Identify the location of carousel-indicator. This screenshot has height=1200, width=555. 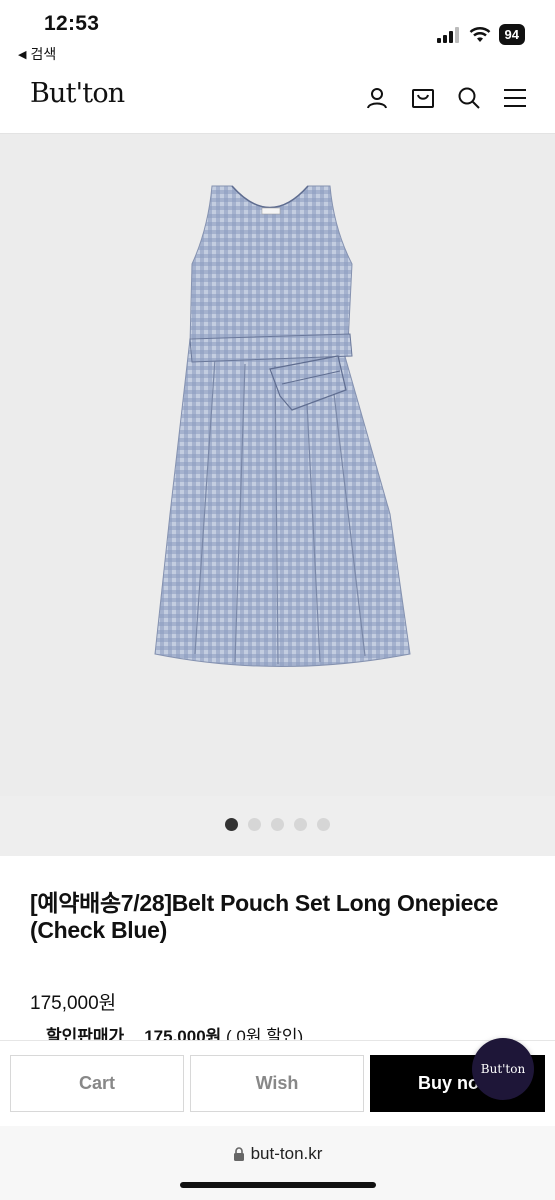
(277, 826).